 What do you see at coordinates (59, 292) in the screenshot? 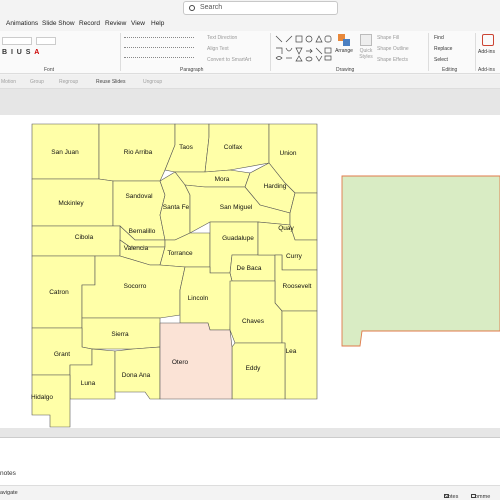
I see `label-catron: Catron` at bounding box center [59, 292].